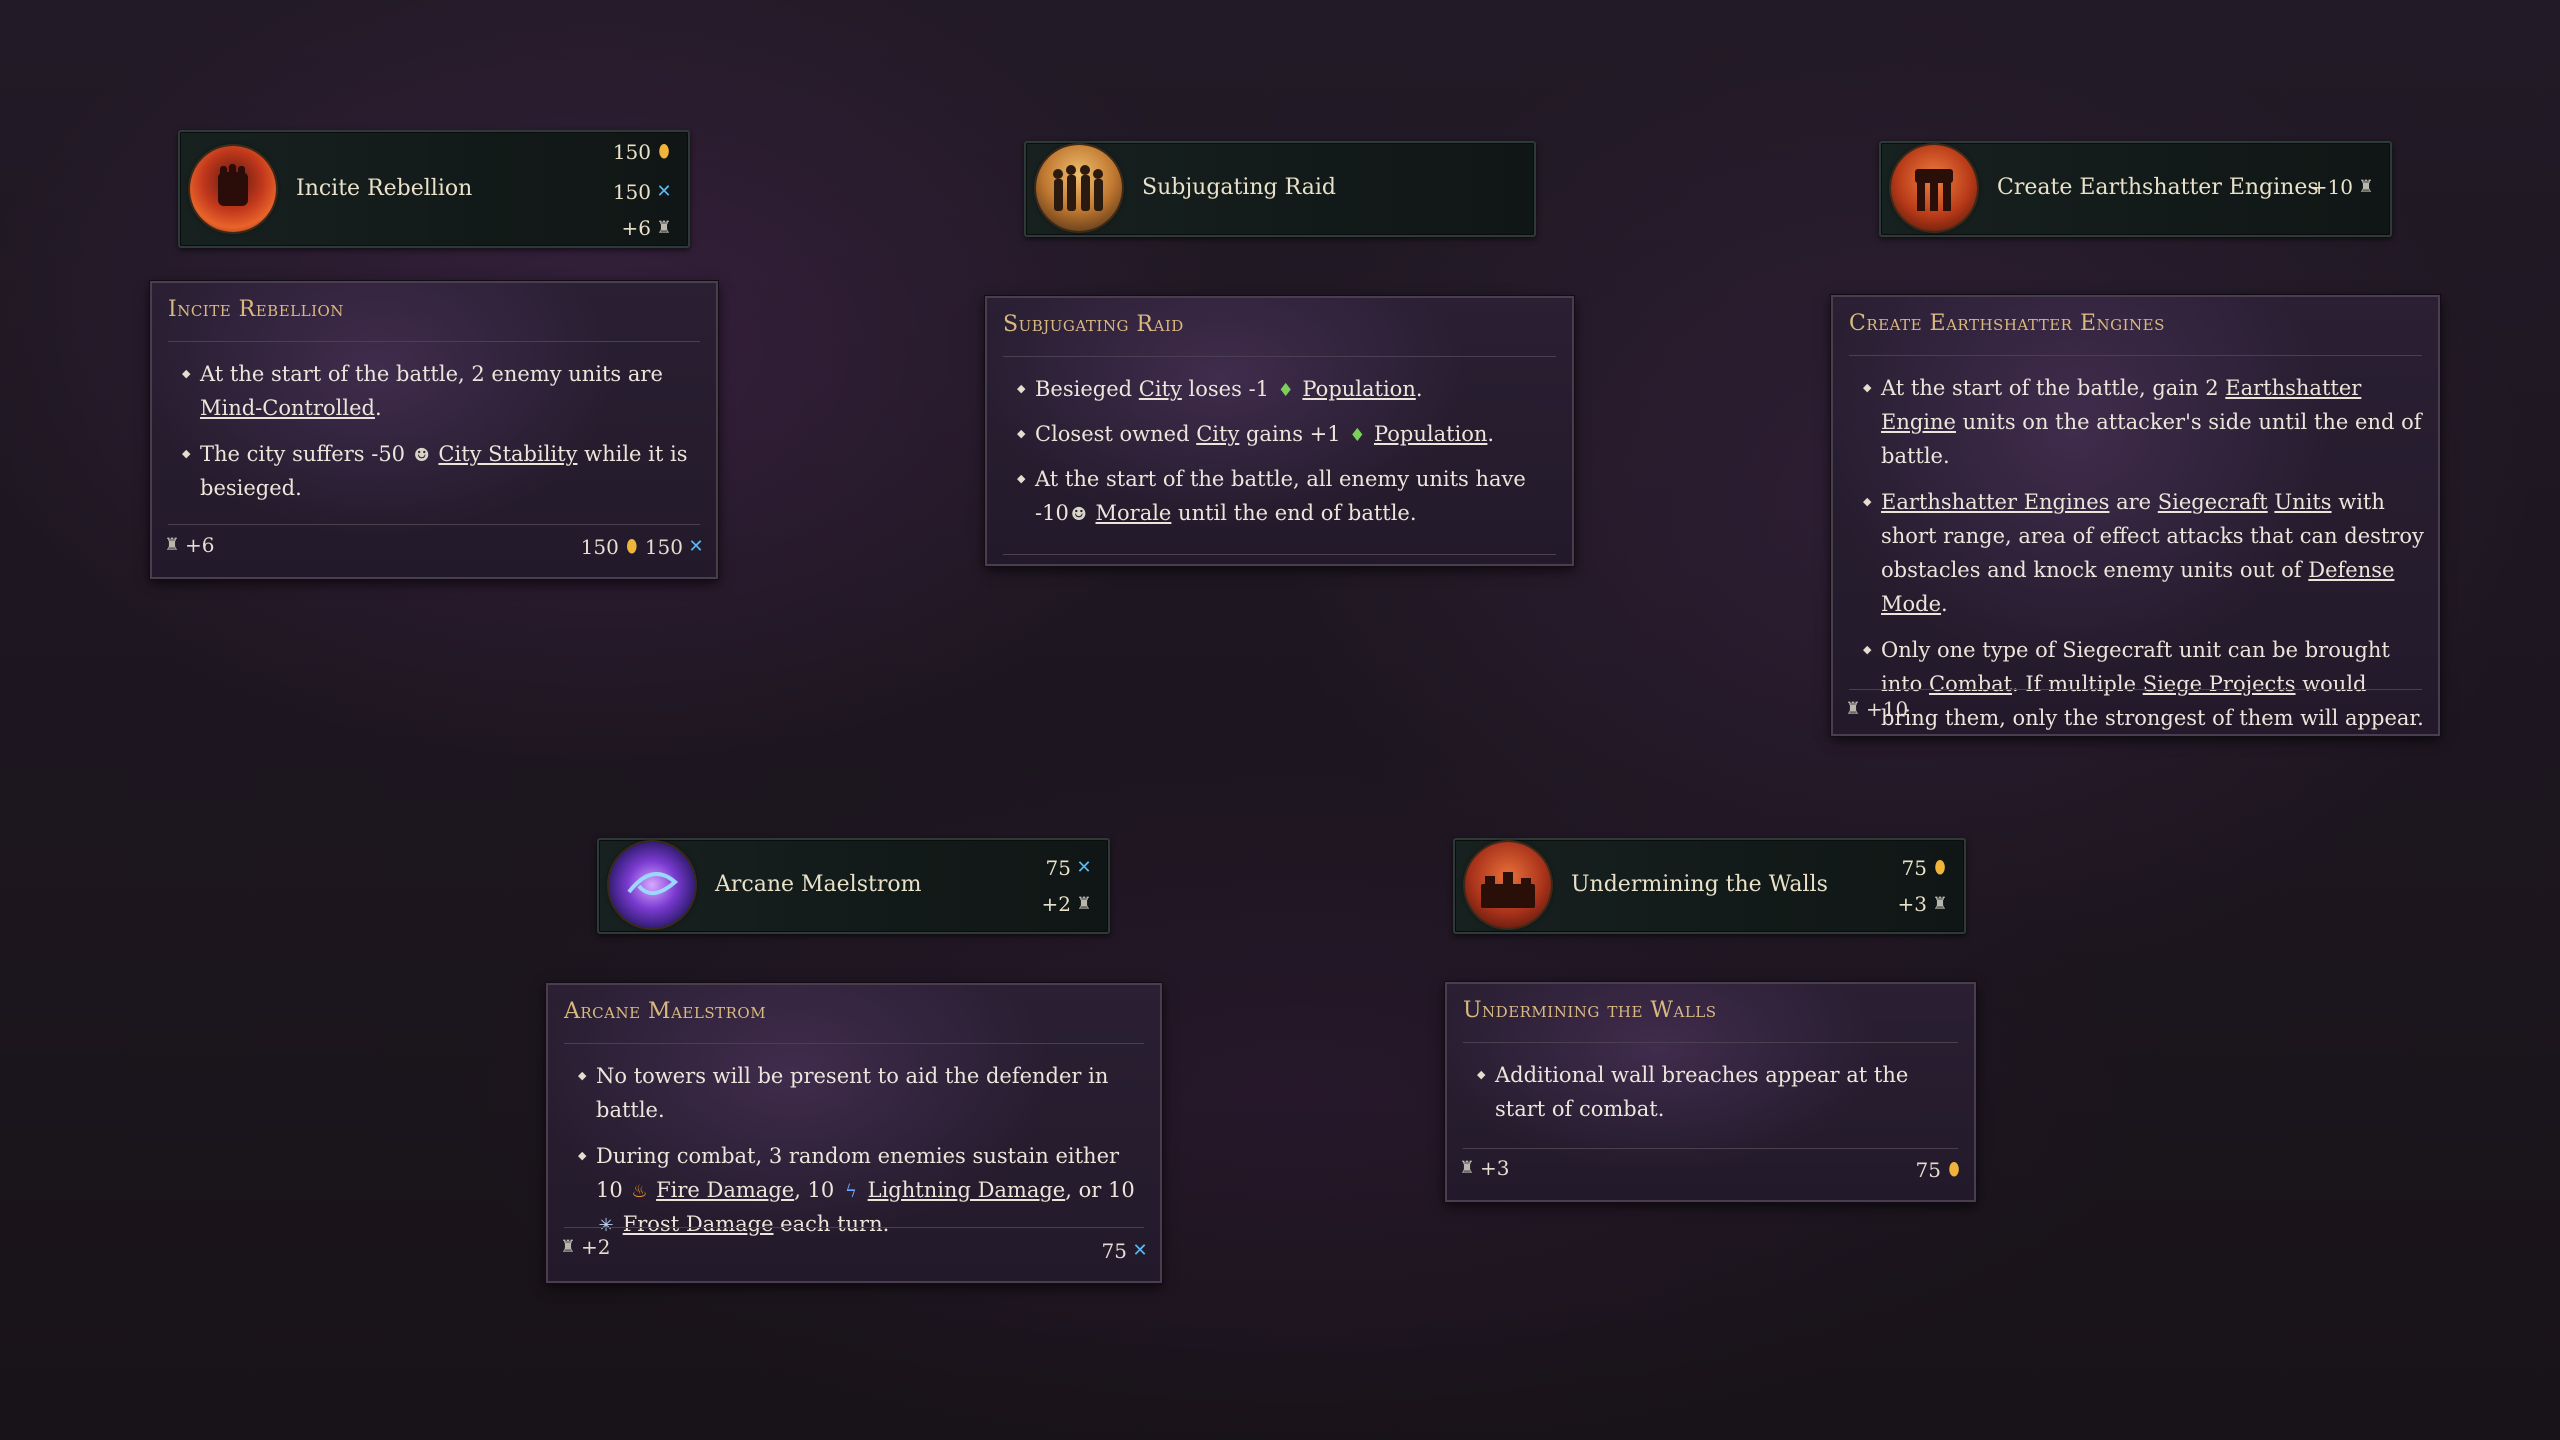  Describe the element at coordinates (851, 1191) in the screenshot. I see `lightning-icon: ϟ` at that location.